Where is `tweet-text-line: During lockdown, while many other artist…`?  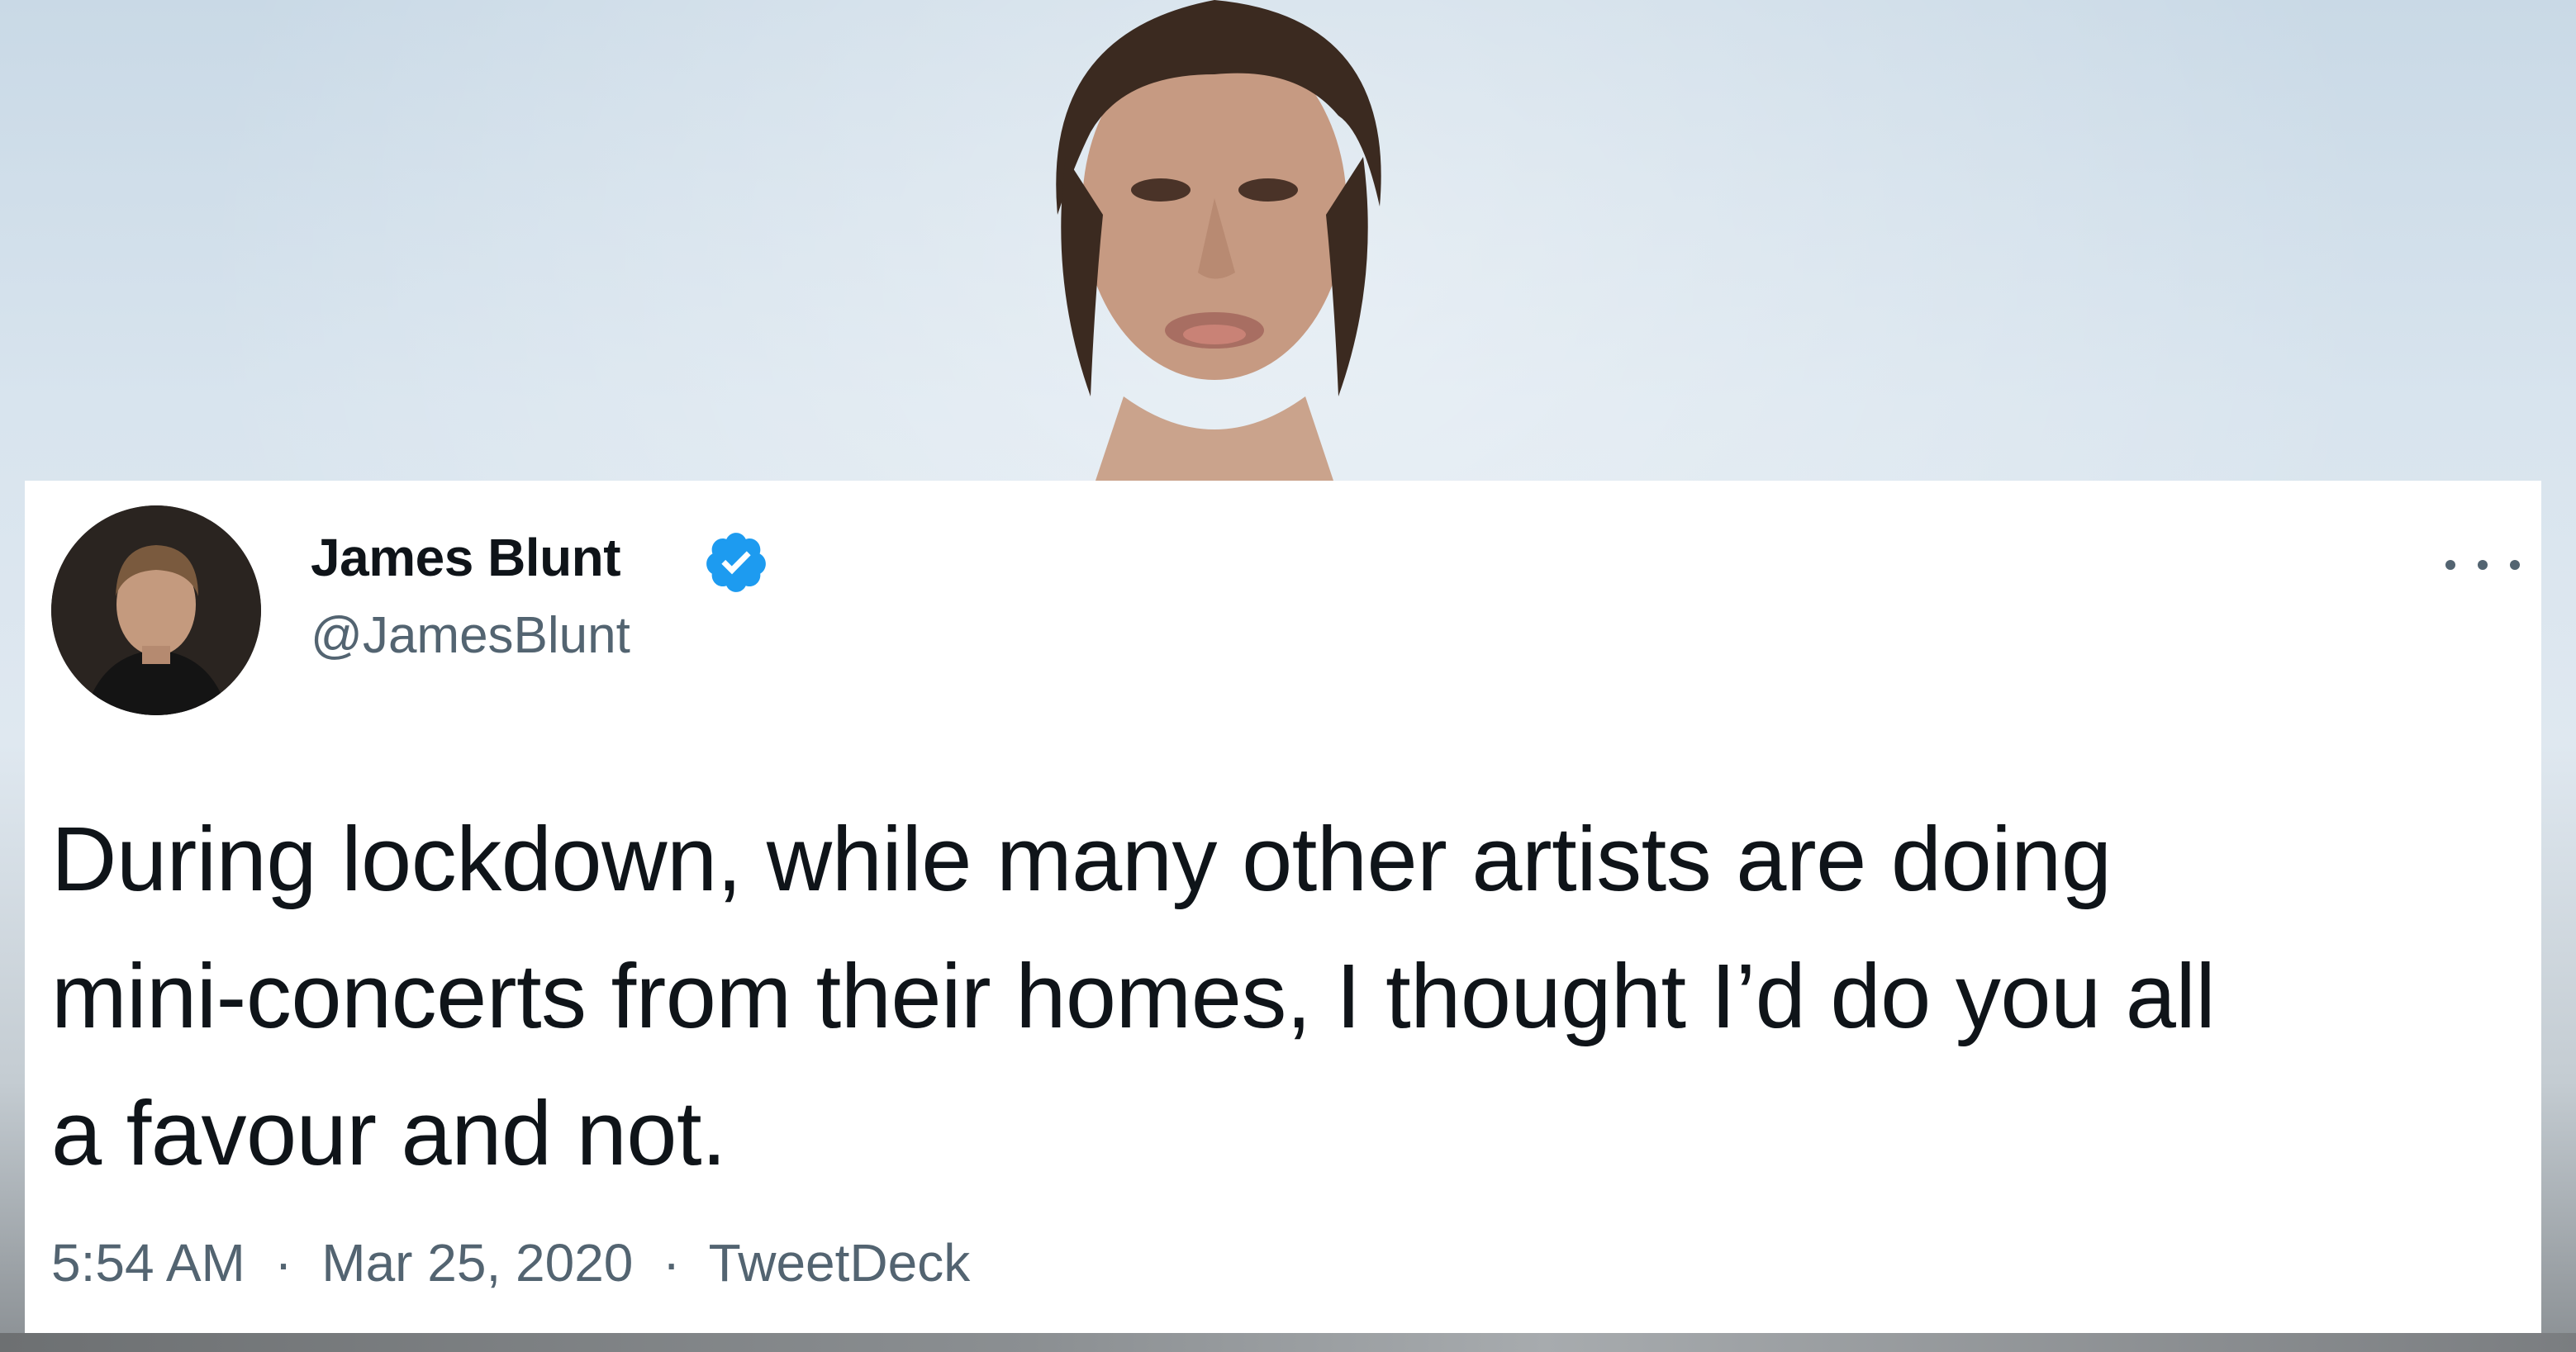 tweet-text-line: During lockdown, while many other artist… is located at coordinates (1081, 860).